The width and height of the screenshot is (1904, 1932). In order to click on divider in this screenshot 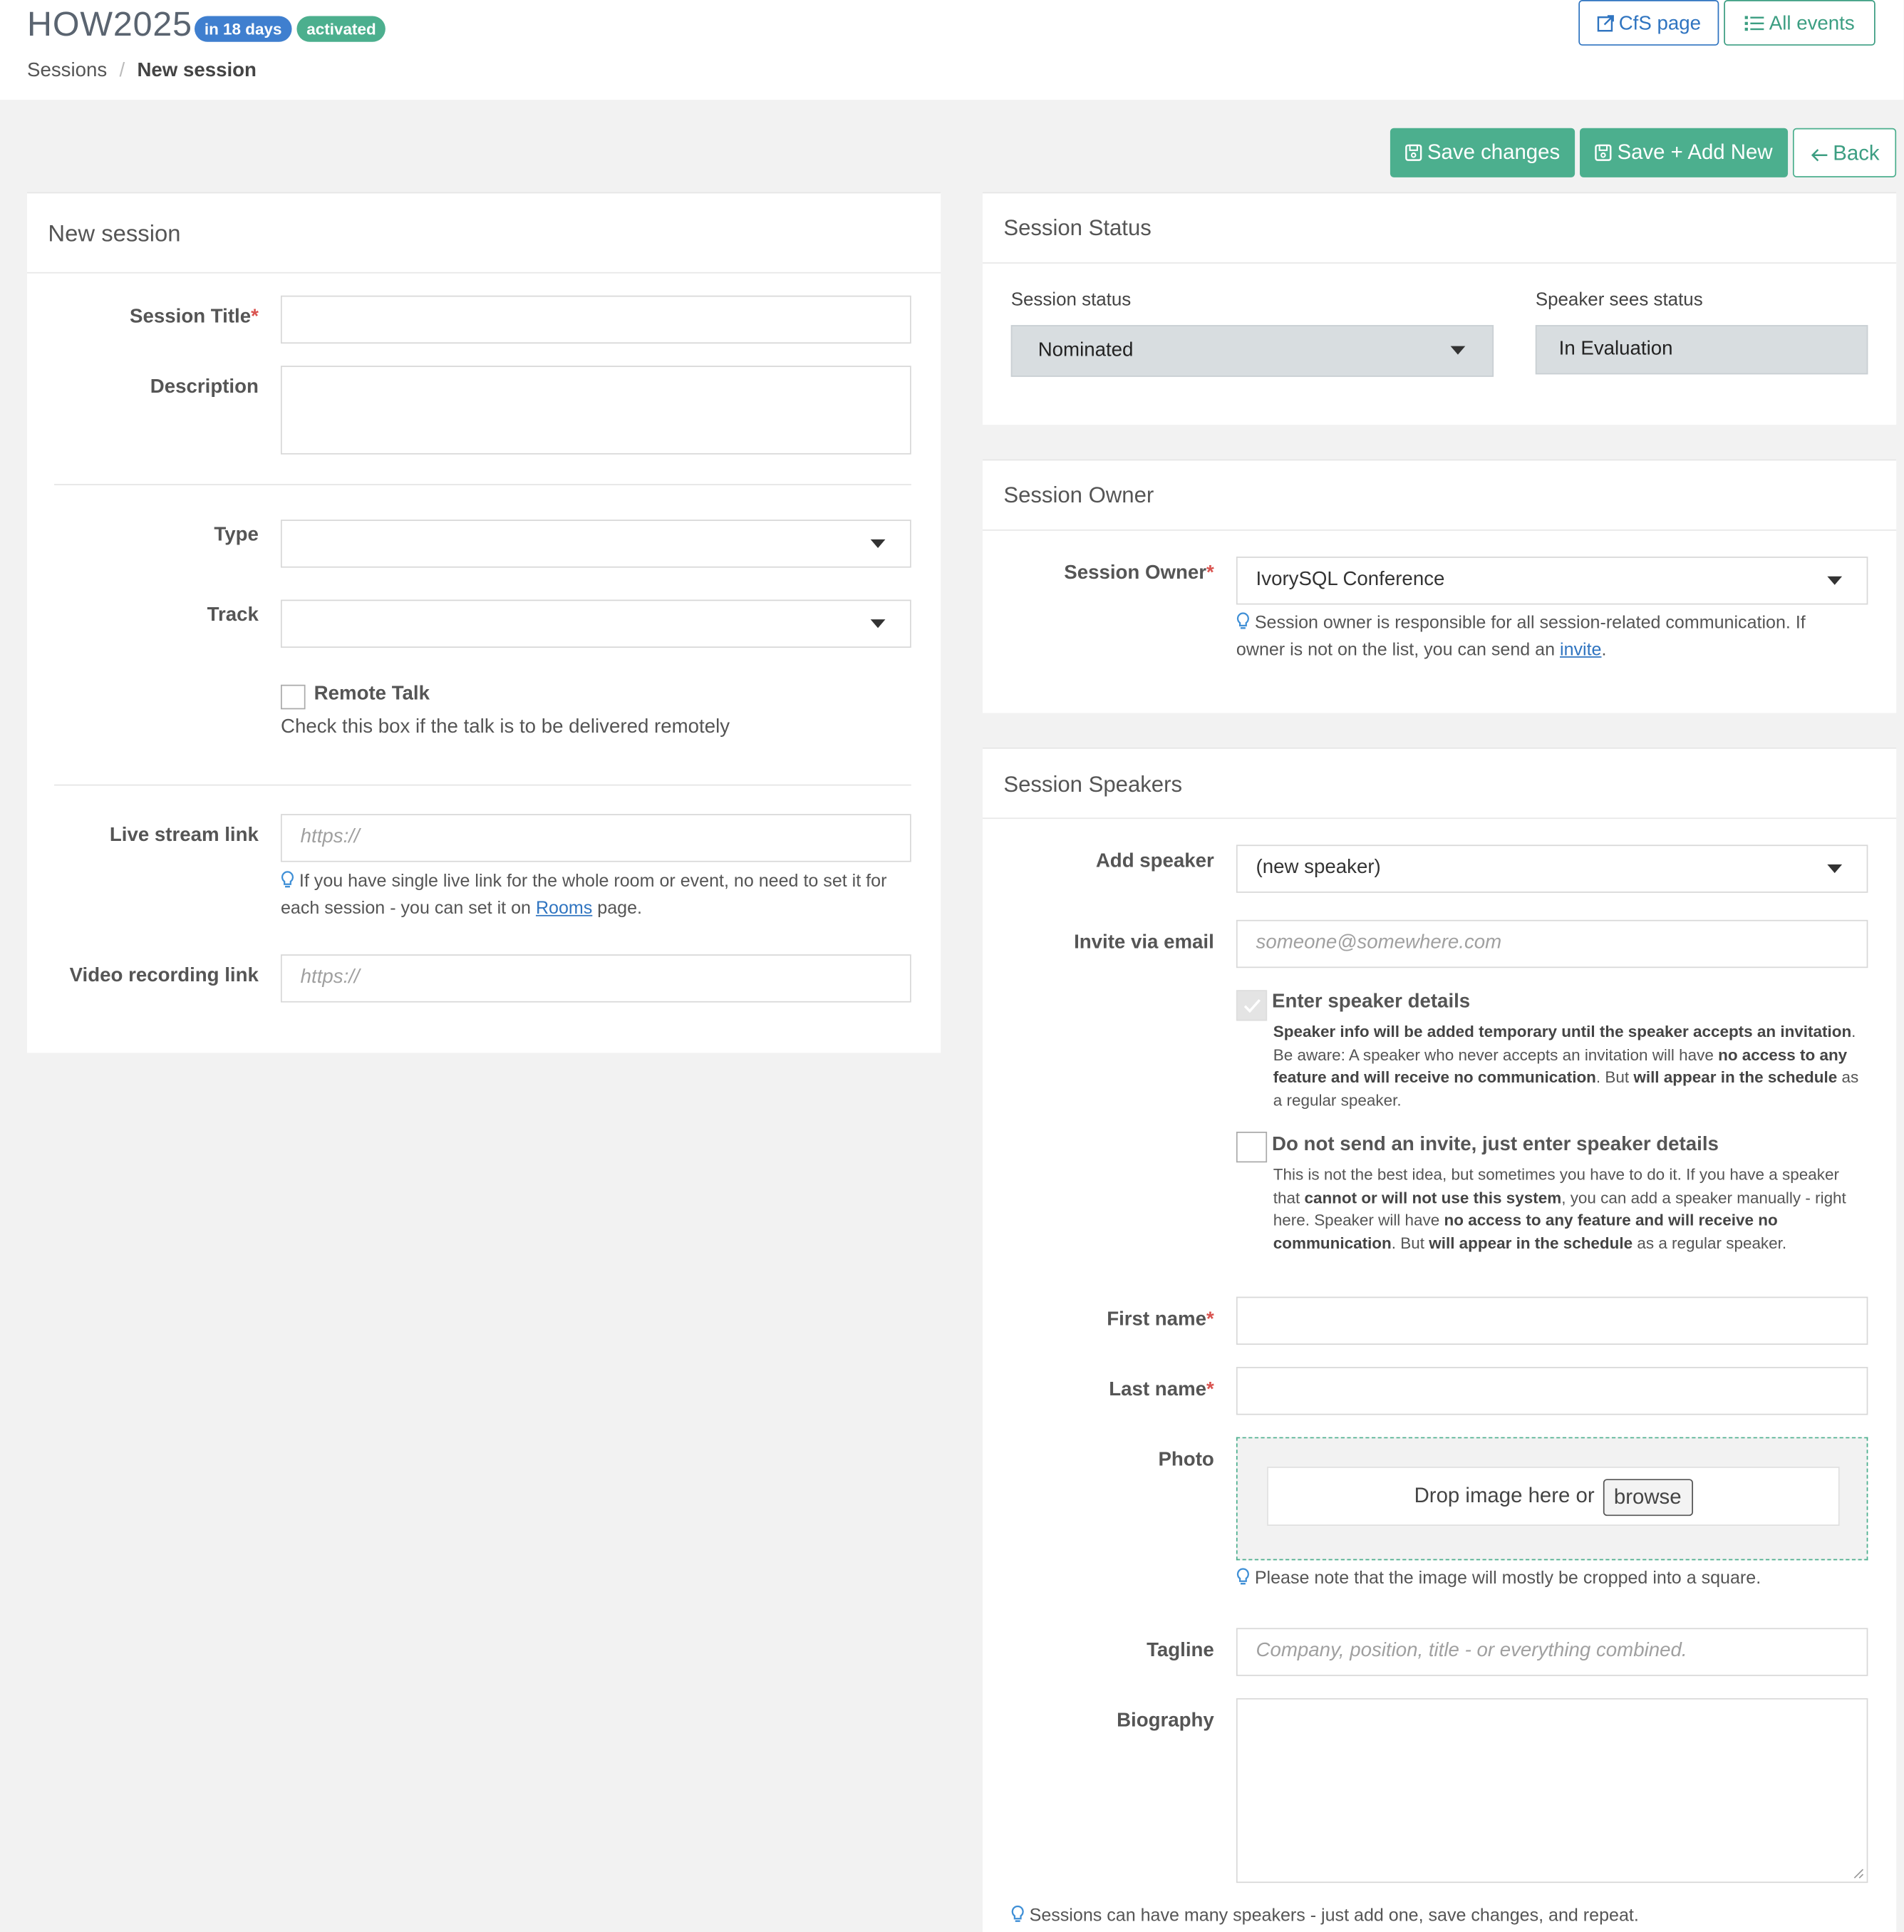, I will do `click(482, 785)`.